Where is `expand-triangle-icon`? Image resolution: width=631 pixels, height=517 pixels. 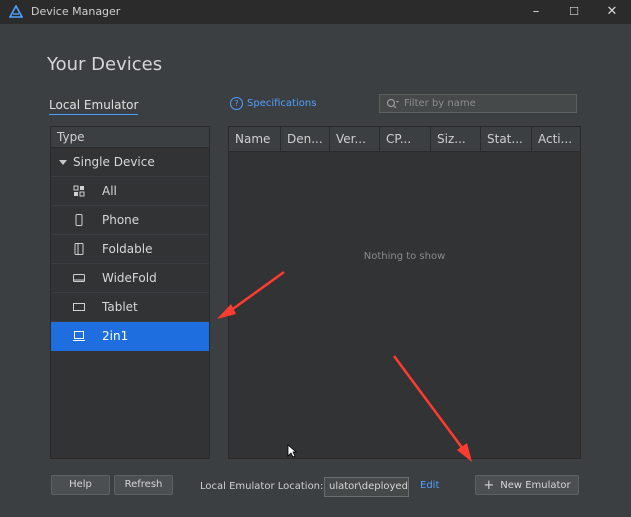
expand-triangle-icon is located at coordinates (63, 162).